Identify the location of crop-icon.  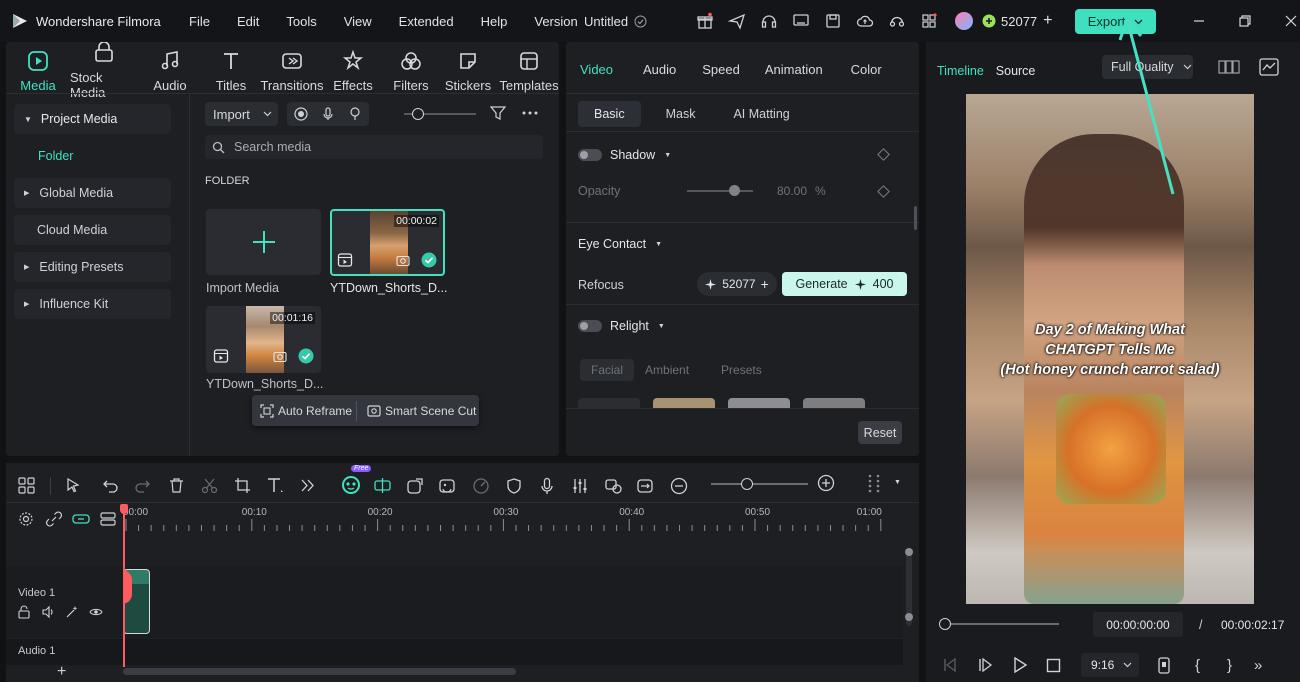
(242, 485).